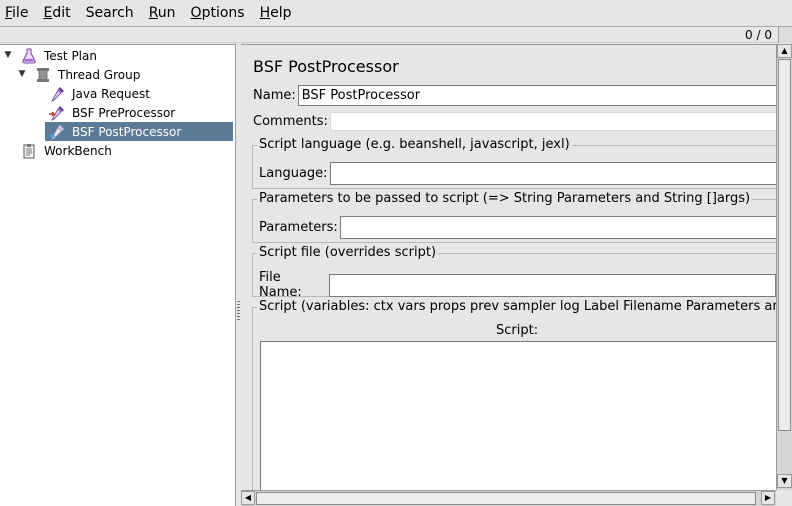 The height and width of the screenshot is (506, 792). What do you see at coordinates (784, 498) in the screenshot?
I see `scroll-corner` at bounding box center [784, 498].